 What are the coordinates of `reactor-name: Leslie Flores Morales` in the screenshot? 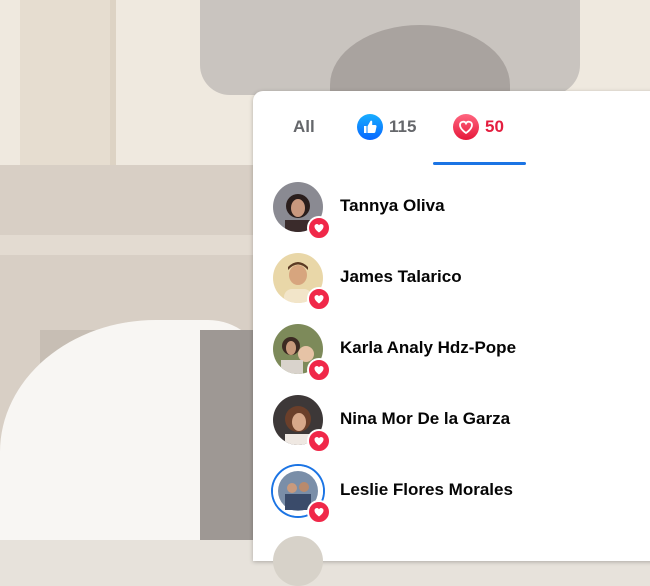 It's located at (426, 490).